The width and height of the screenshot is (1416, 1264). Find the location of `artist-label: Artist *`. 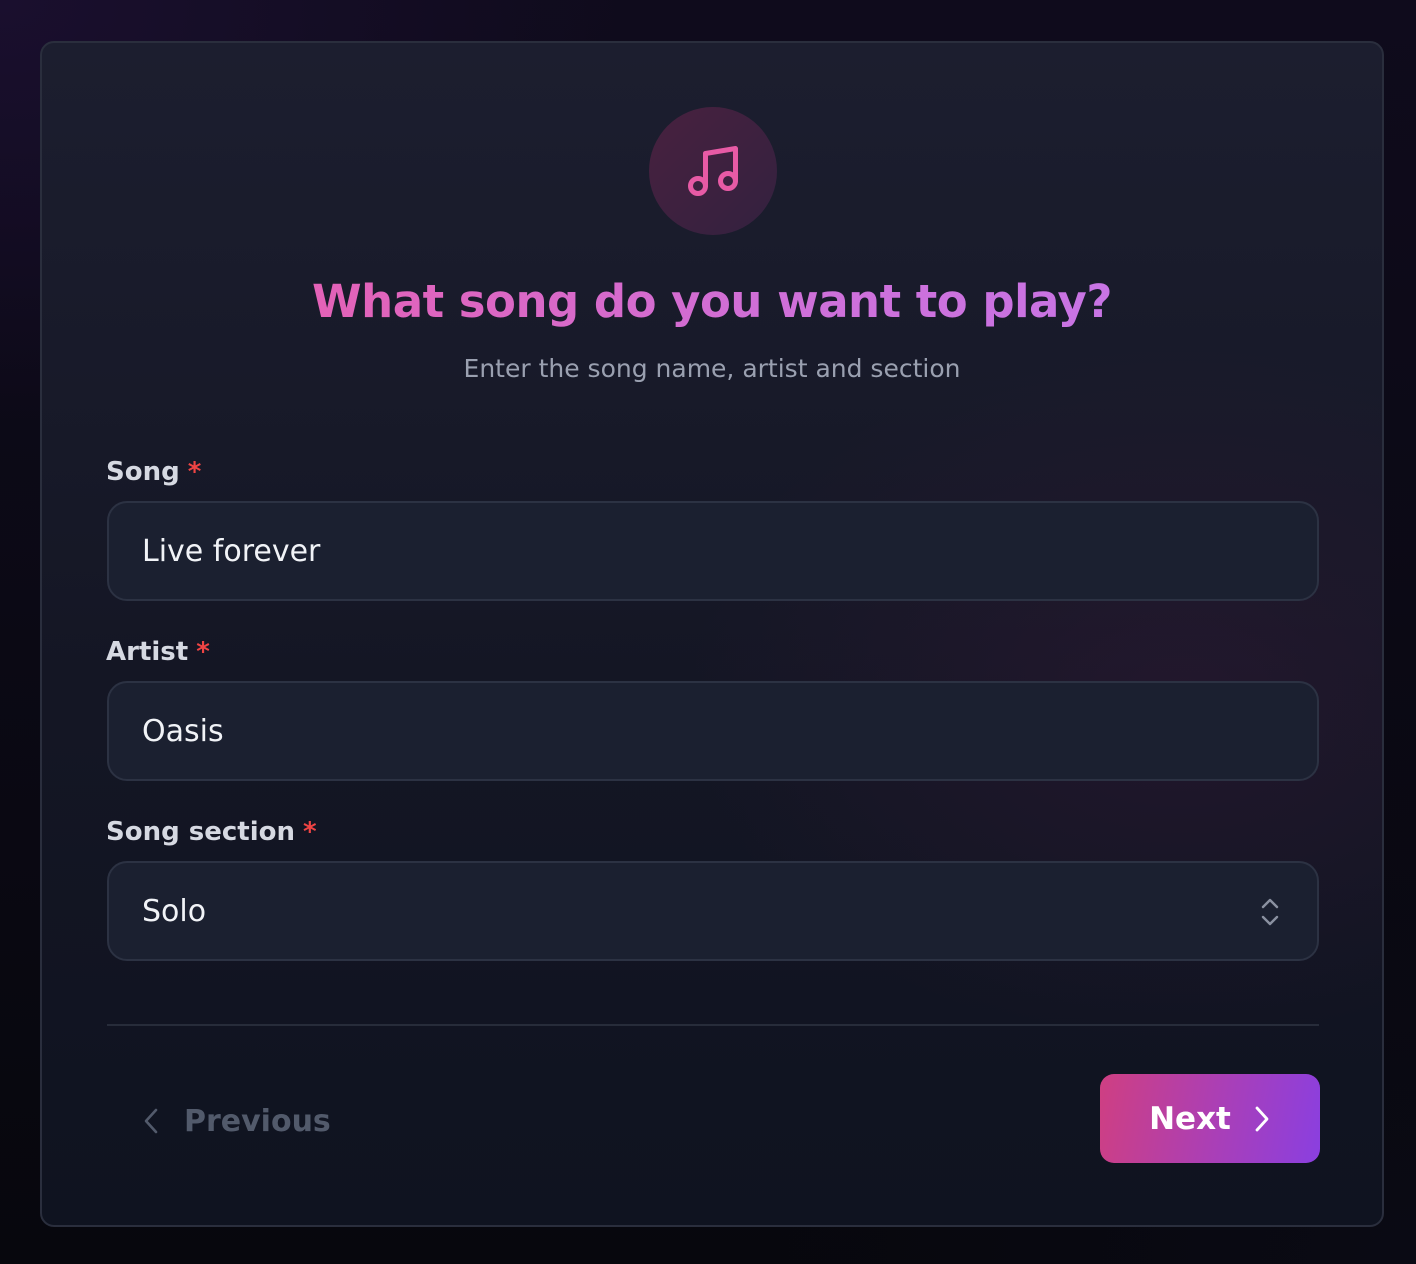

artist-label: Artist * is located at coordinates (158, 652).